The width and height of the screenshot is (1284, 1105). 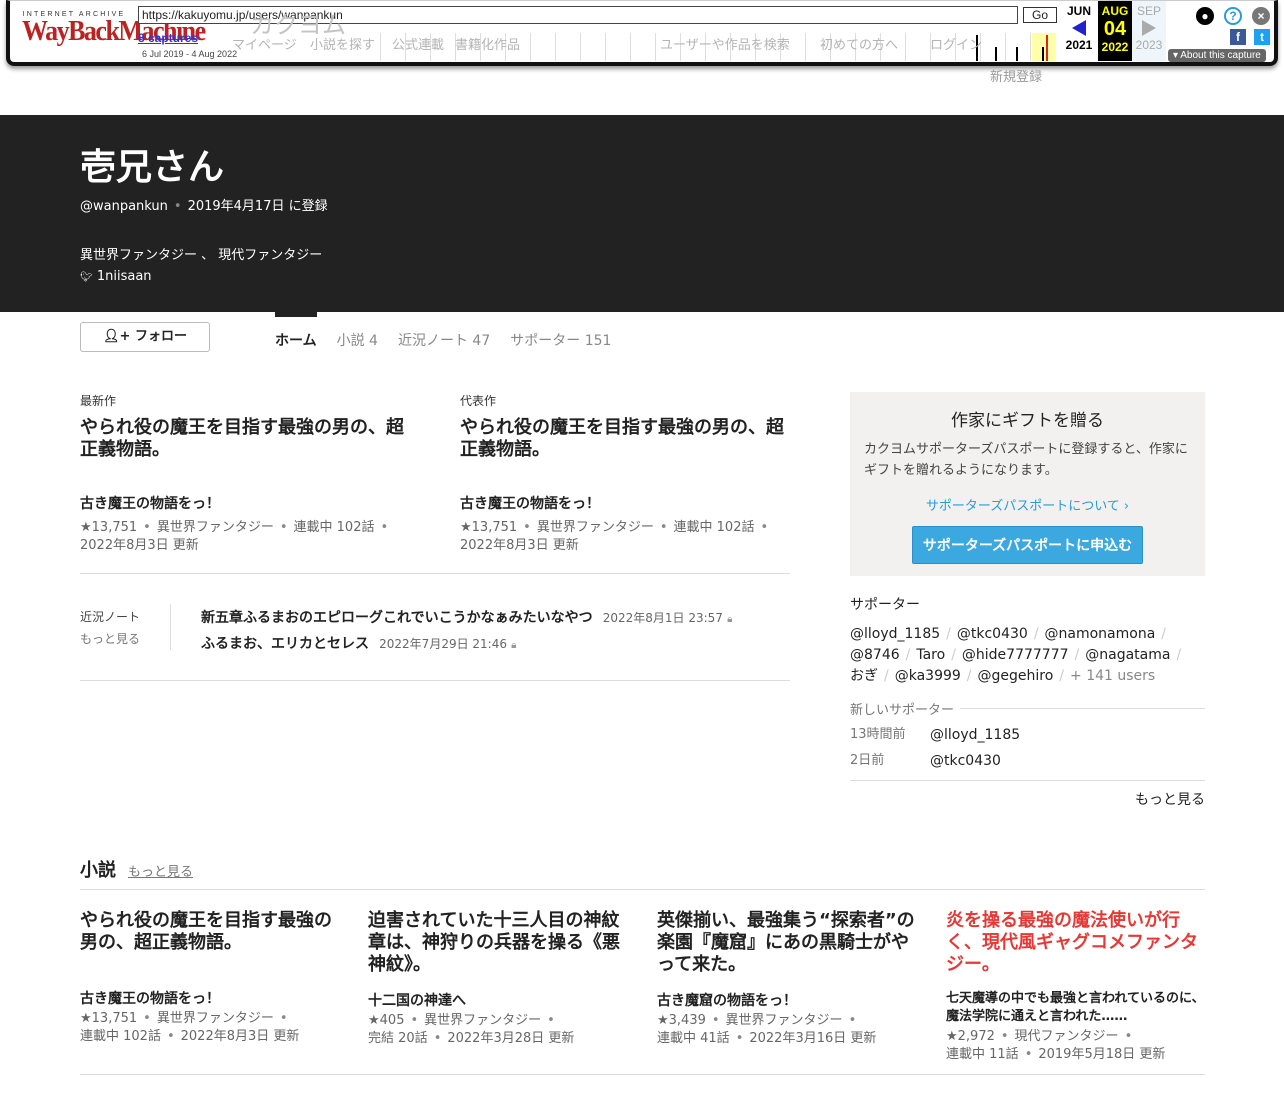 What do you see at coordinates (1040, 15) in the screenshot?
I see `go-button: Go` at bounding box center [1040, 15].